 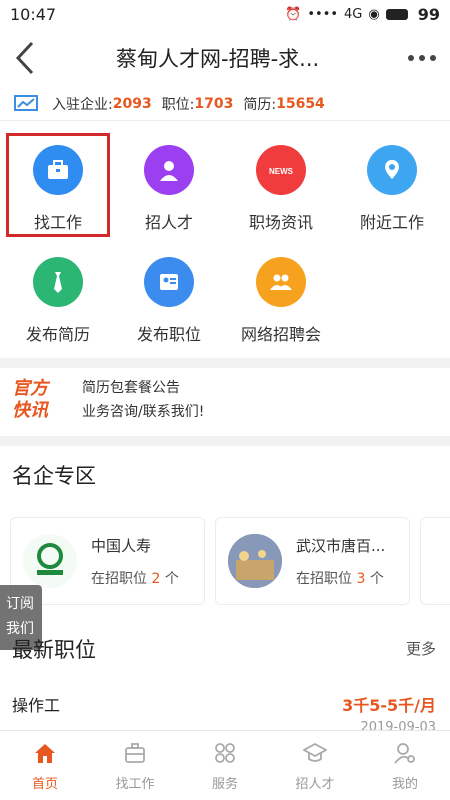 What do you see at coordinates (260, 105) in the screenshot?
I see `resumes-label: 简历:` at bounding box center [260, 105].